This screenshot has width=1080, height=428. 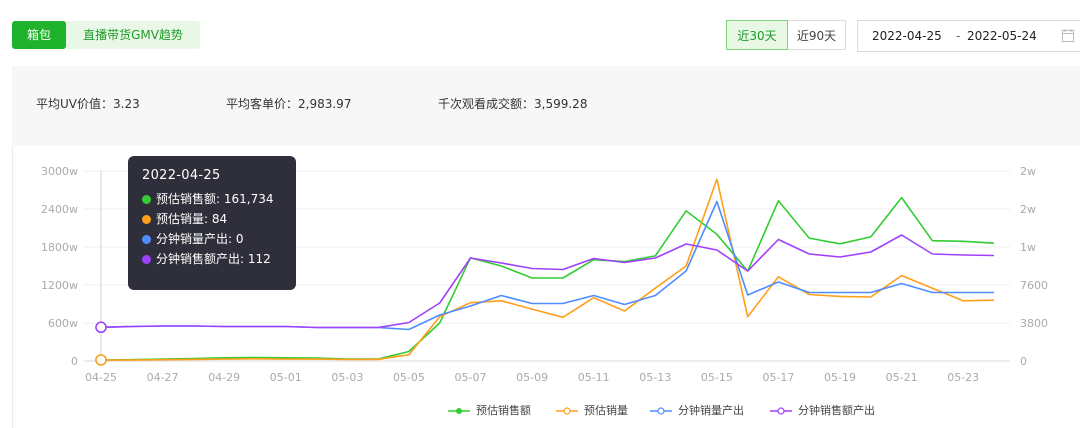 What do you see at coordinates (489, 410) in the screenshot?
I see `legend-item-sales: 预估销售额` at bounding box center [489, 410].